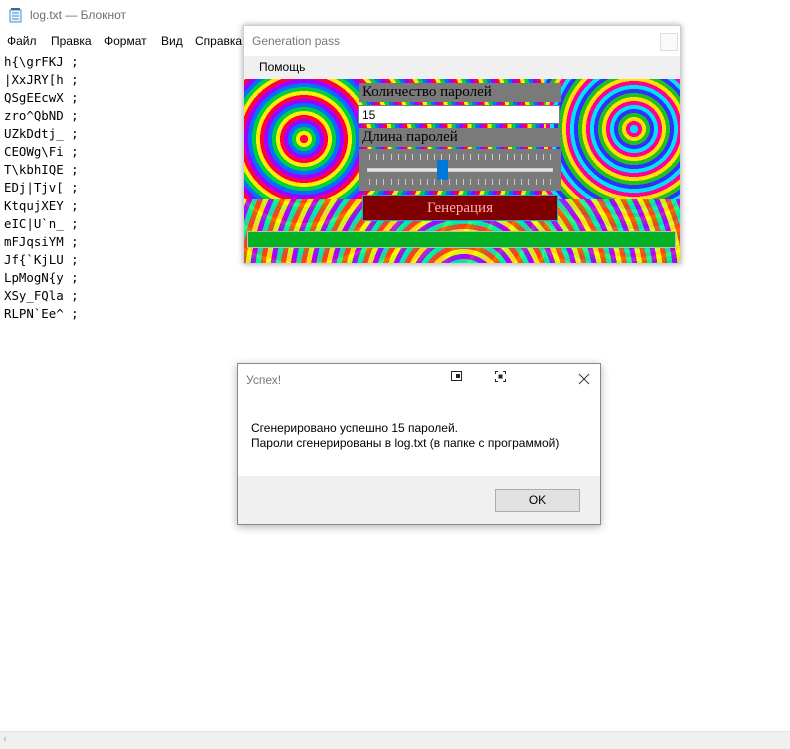 This screenshot has height=749, width=790. I want to click on text-line: T\kbhIQE ;, so click(41, 169).